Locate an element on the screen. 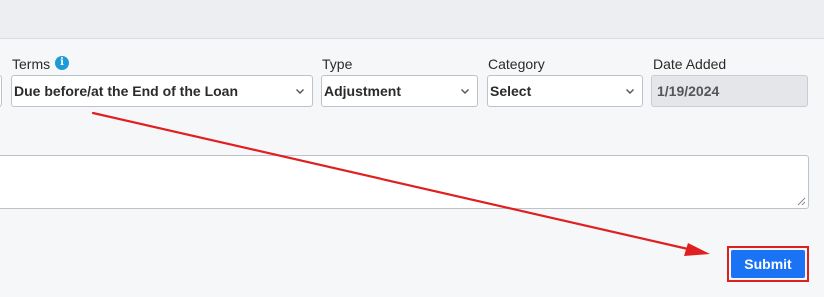  partial-field-edge is located at coordinates (1, 91).